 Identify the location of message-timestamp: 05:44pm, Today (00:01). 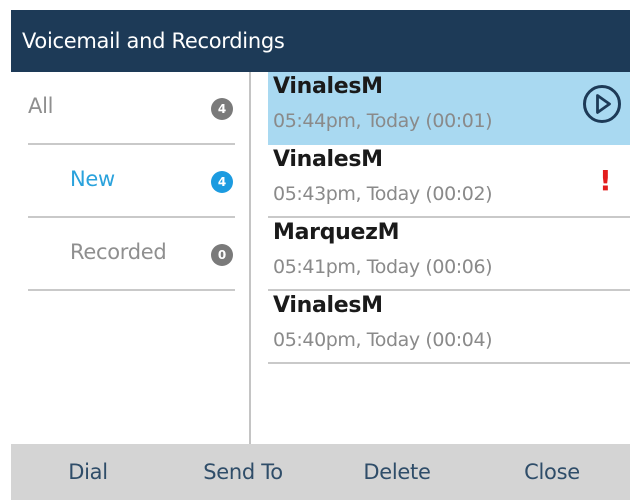
(383, 121).